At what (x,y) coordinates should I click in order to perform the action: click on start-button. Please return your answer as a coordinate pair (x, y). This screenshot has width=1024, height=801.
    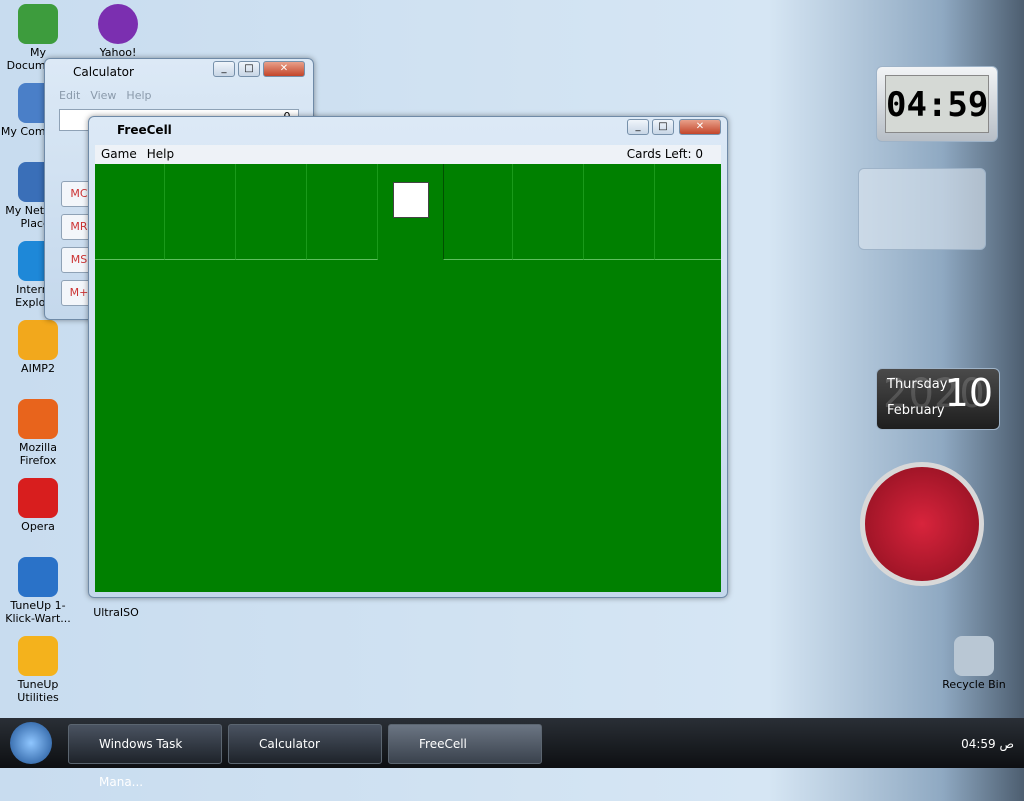
    Looking at the image, I should click on (31, 743).